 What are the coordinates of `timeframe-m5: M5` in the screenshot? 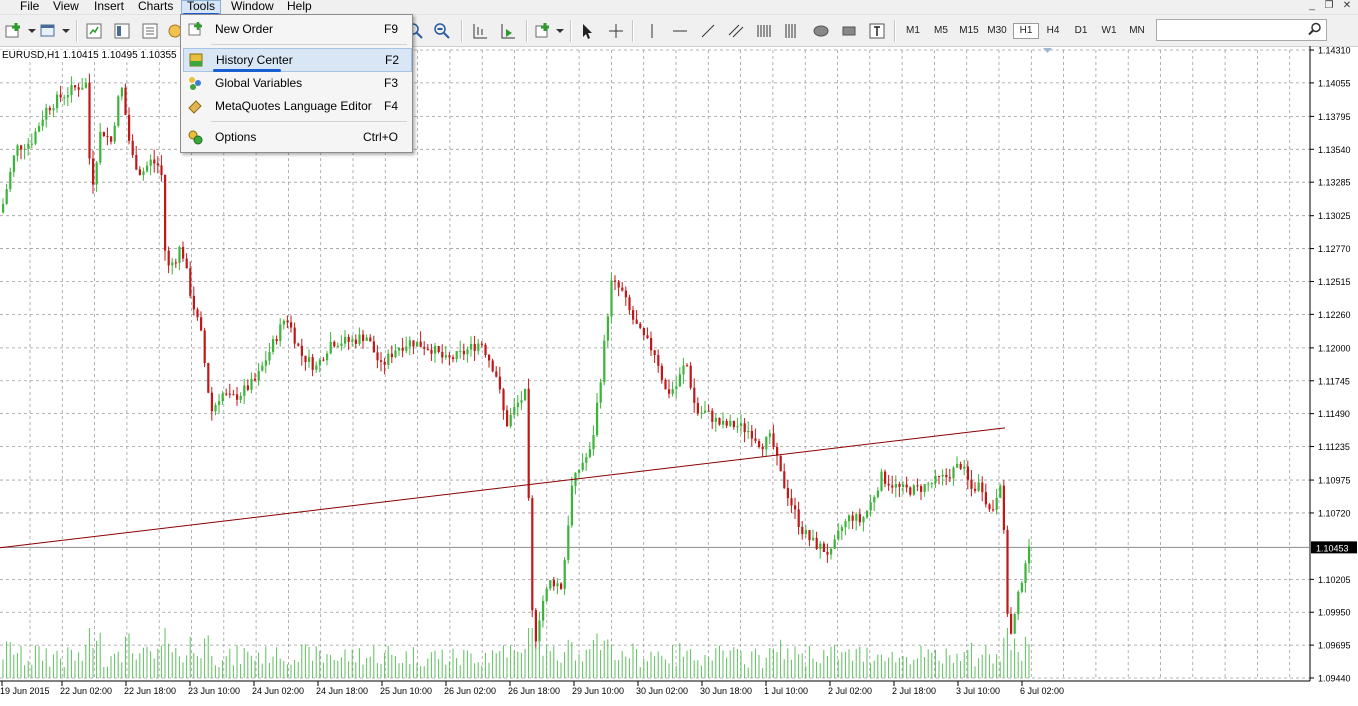 It's located at (941, 31).